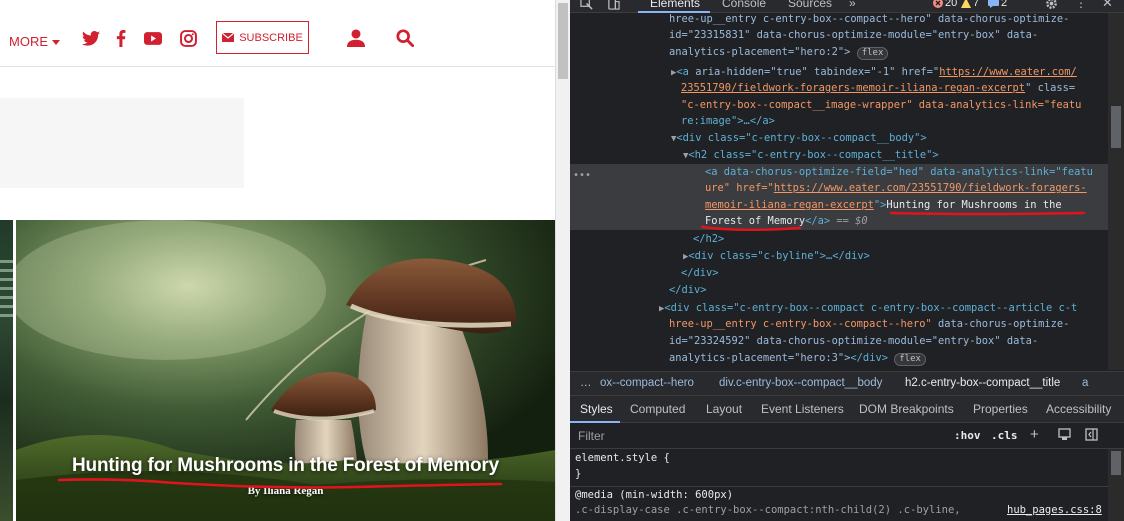 The image size is (1124, 521). What do you see at coordinates (91, 41) in the screenshot?
I see `twitter-icon` at bounding box center [91, 41].